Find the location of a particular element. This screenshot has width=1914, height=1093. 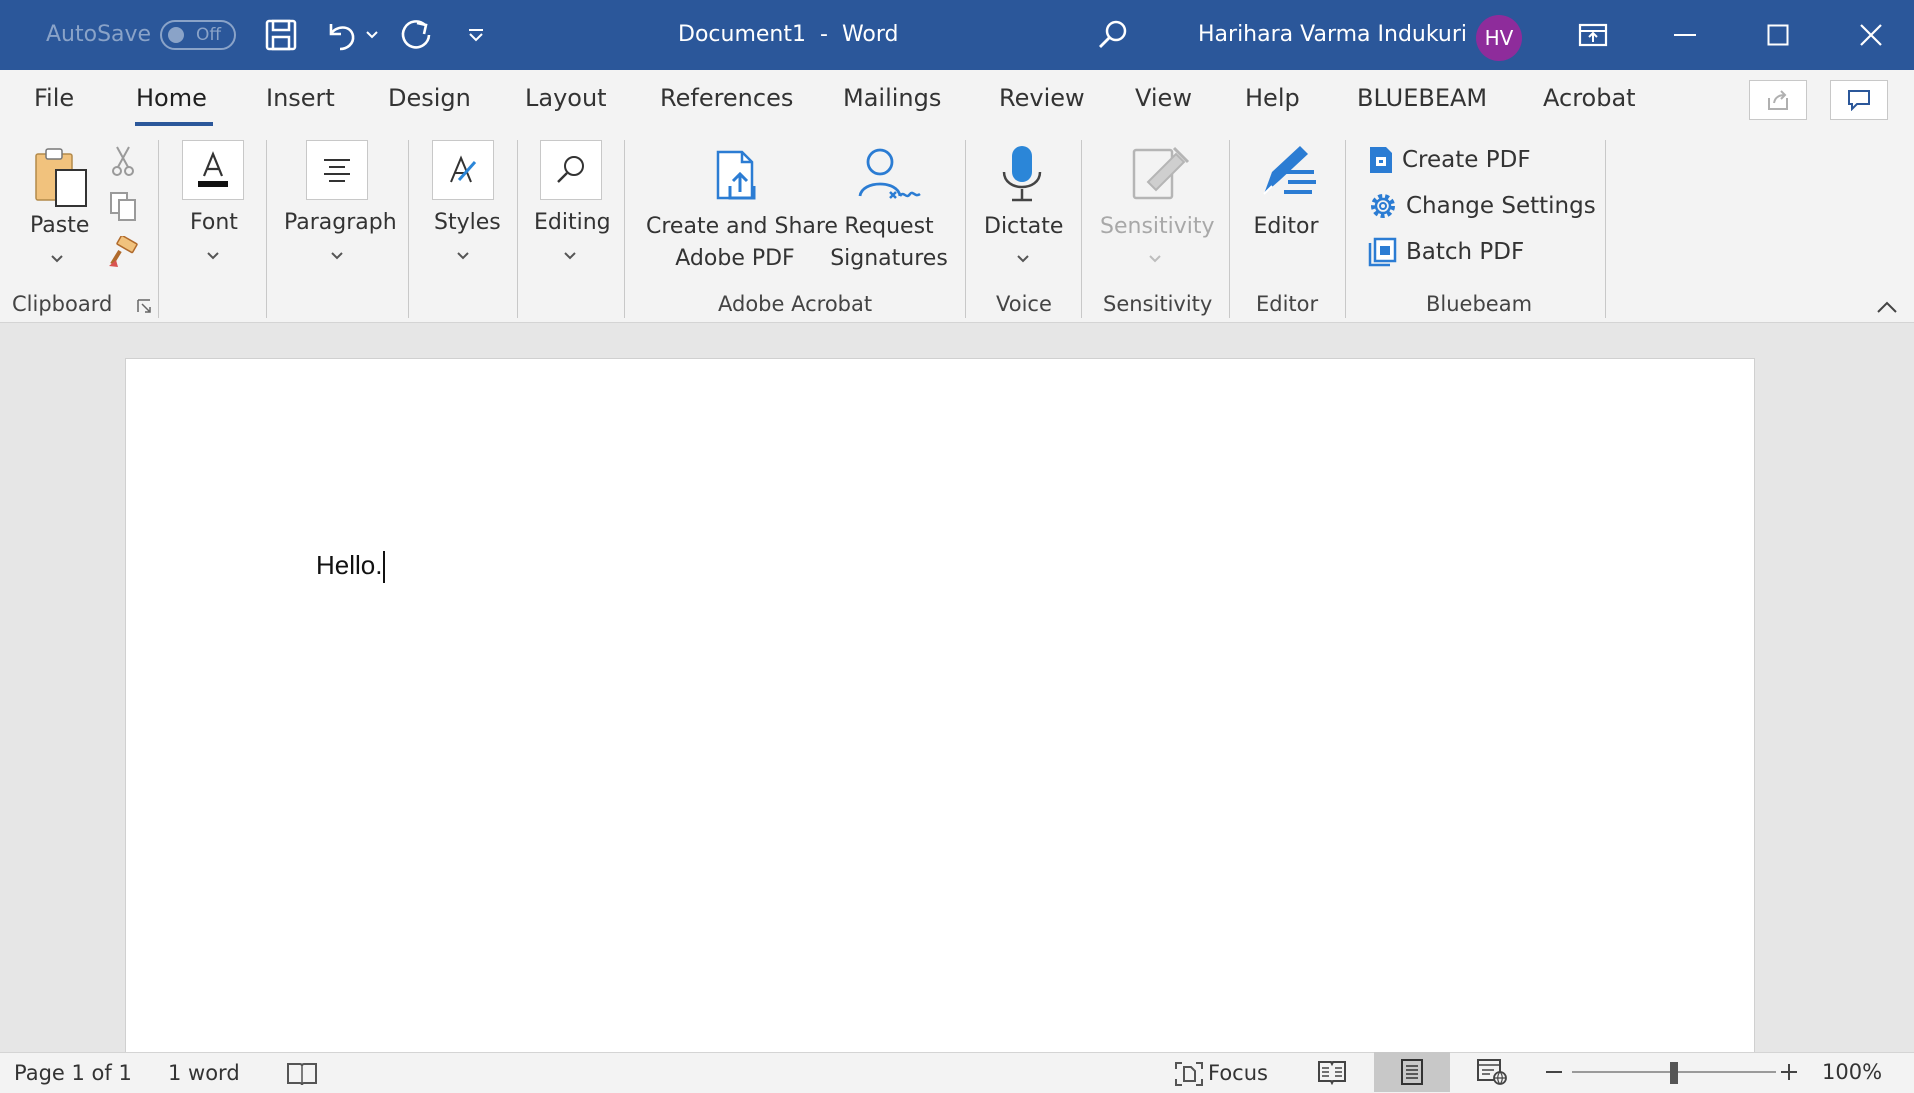

paragraph-button-label: Paragraph is located at coordinates (340, 222).